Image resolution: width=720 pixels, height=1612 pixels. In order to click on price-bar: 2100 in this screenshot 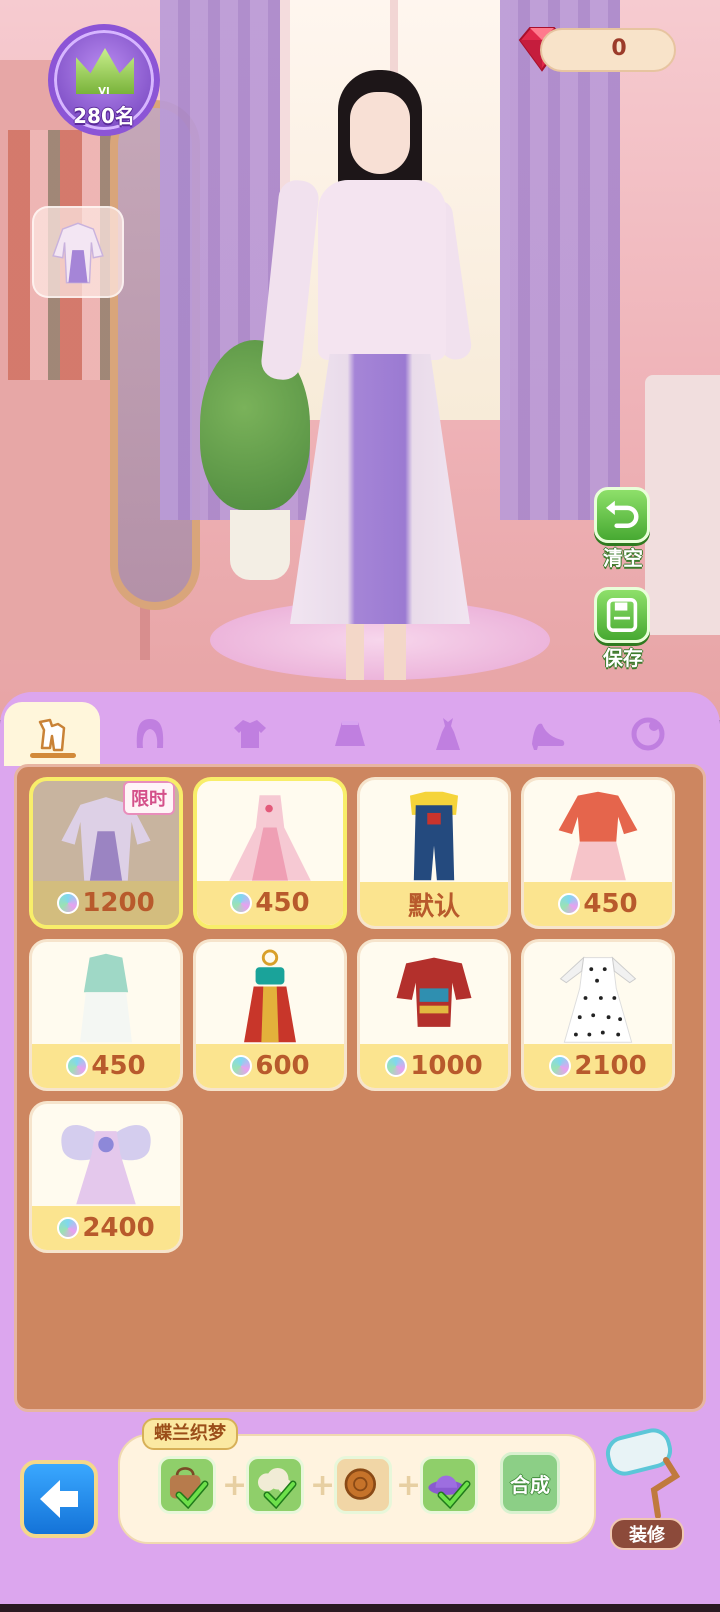, I will do `click(598, 1066)`.